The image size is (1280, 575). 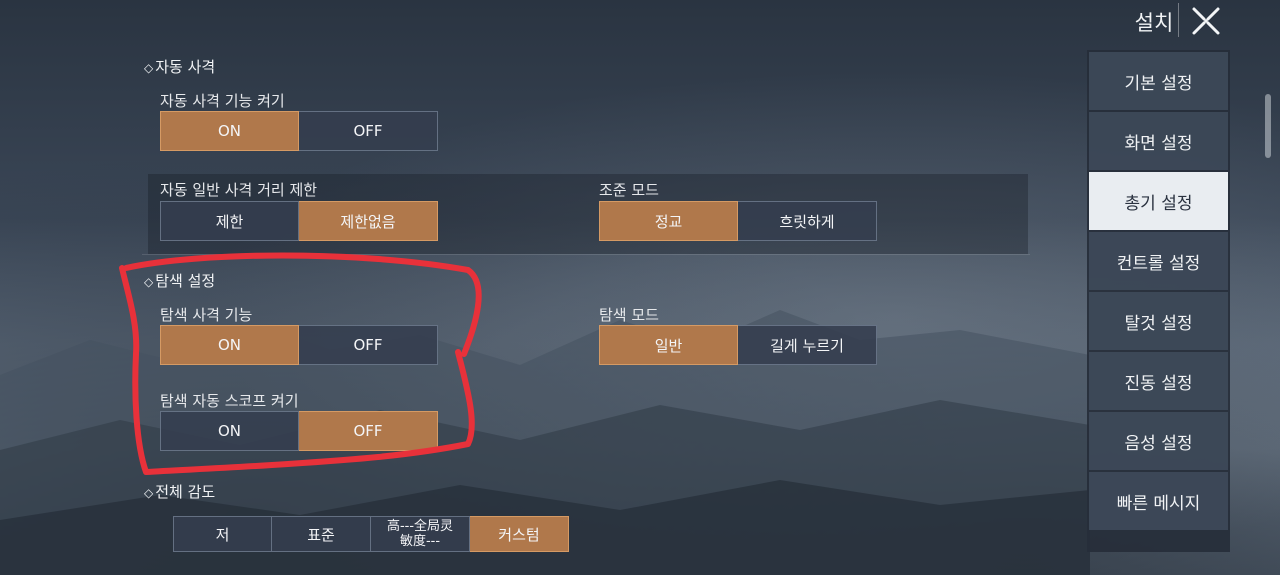 I want to click on sensitivity-standard-option: 표준, so click(x=321, y=534).